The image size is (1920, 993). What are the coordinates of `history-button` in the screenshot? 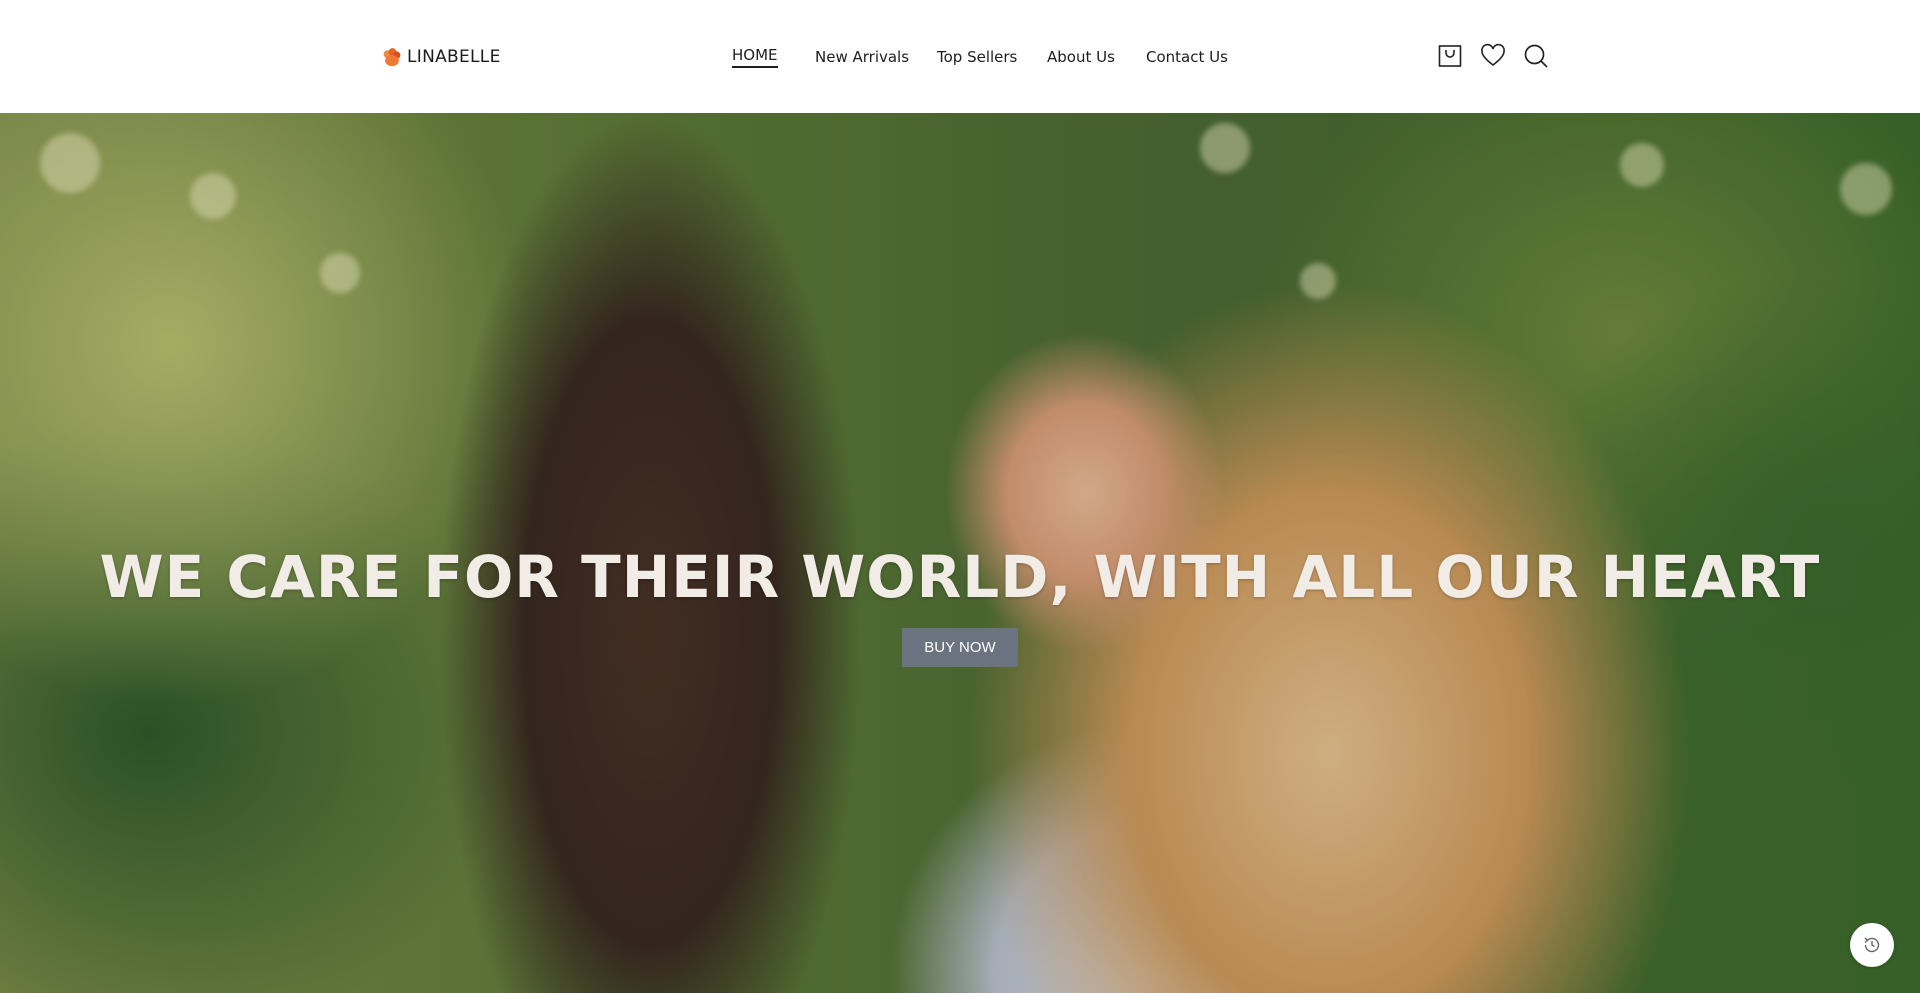 It's located at (1872, 945).